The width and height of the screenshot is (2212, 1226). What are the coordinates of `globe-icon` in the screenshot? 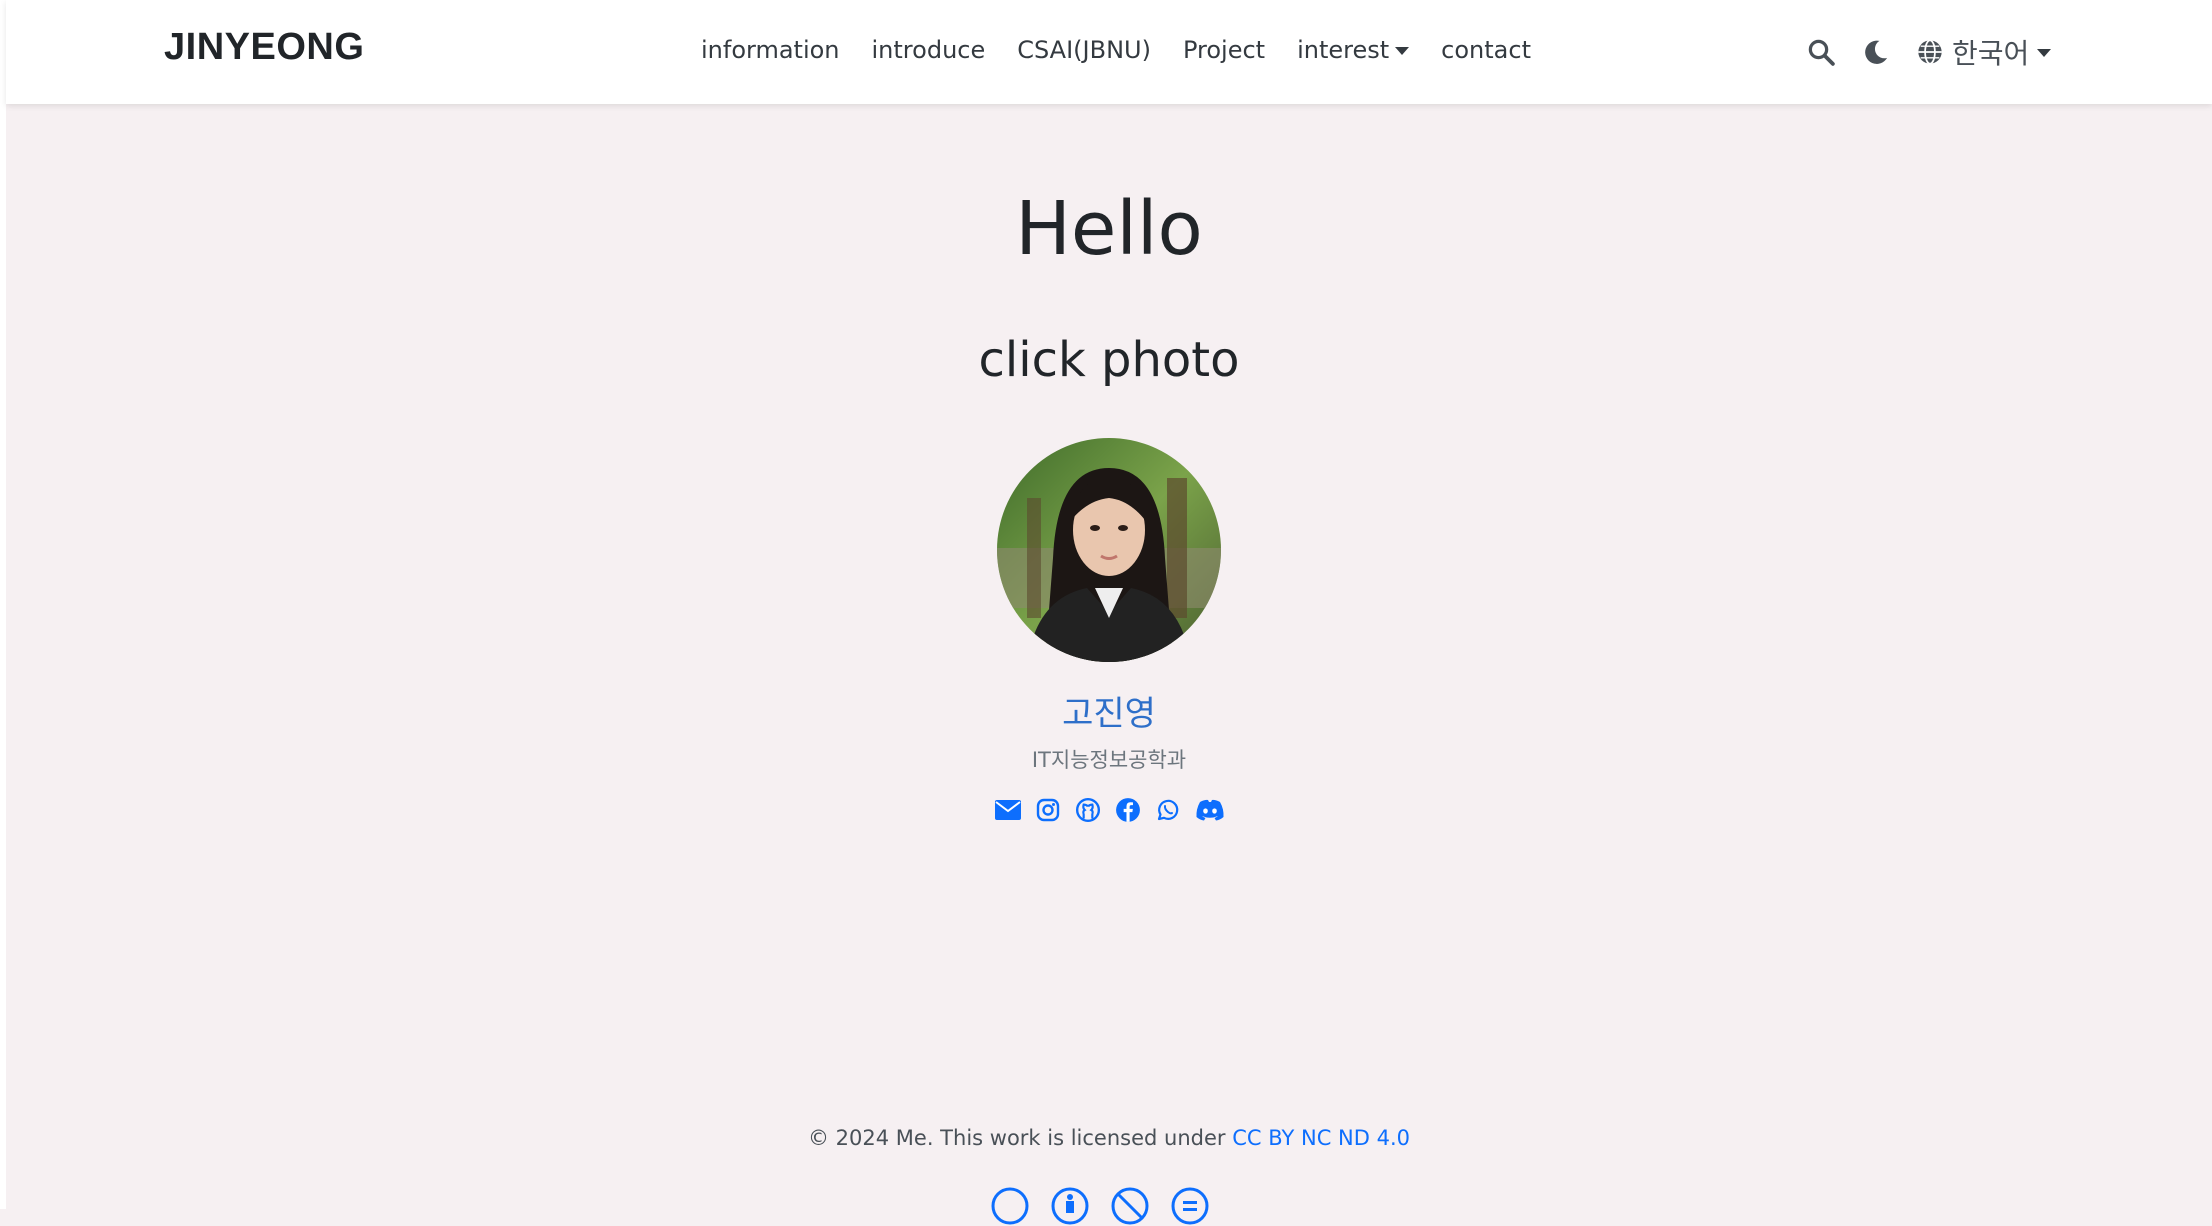 It's located at (1930, 52).